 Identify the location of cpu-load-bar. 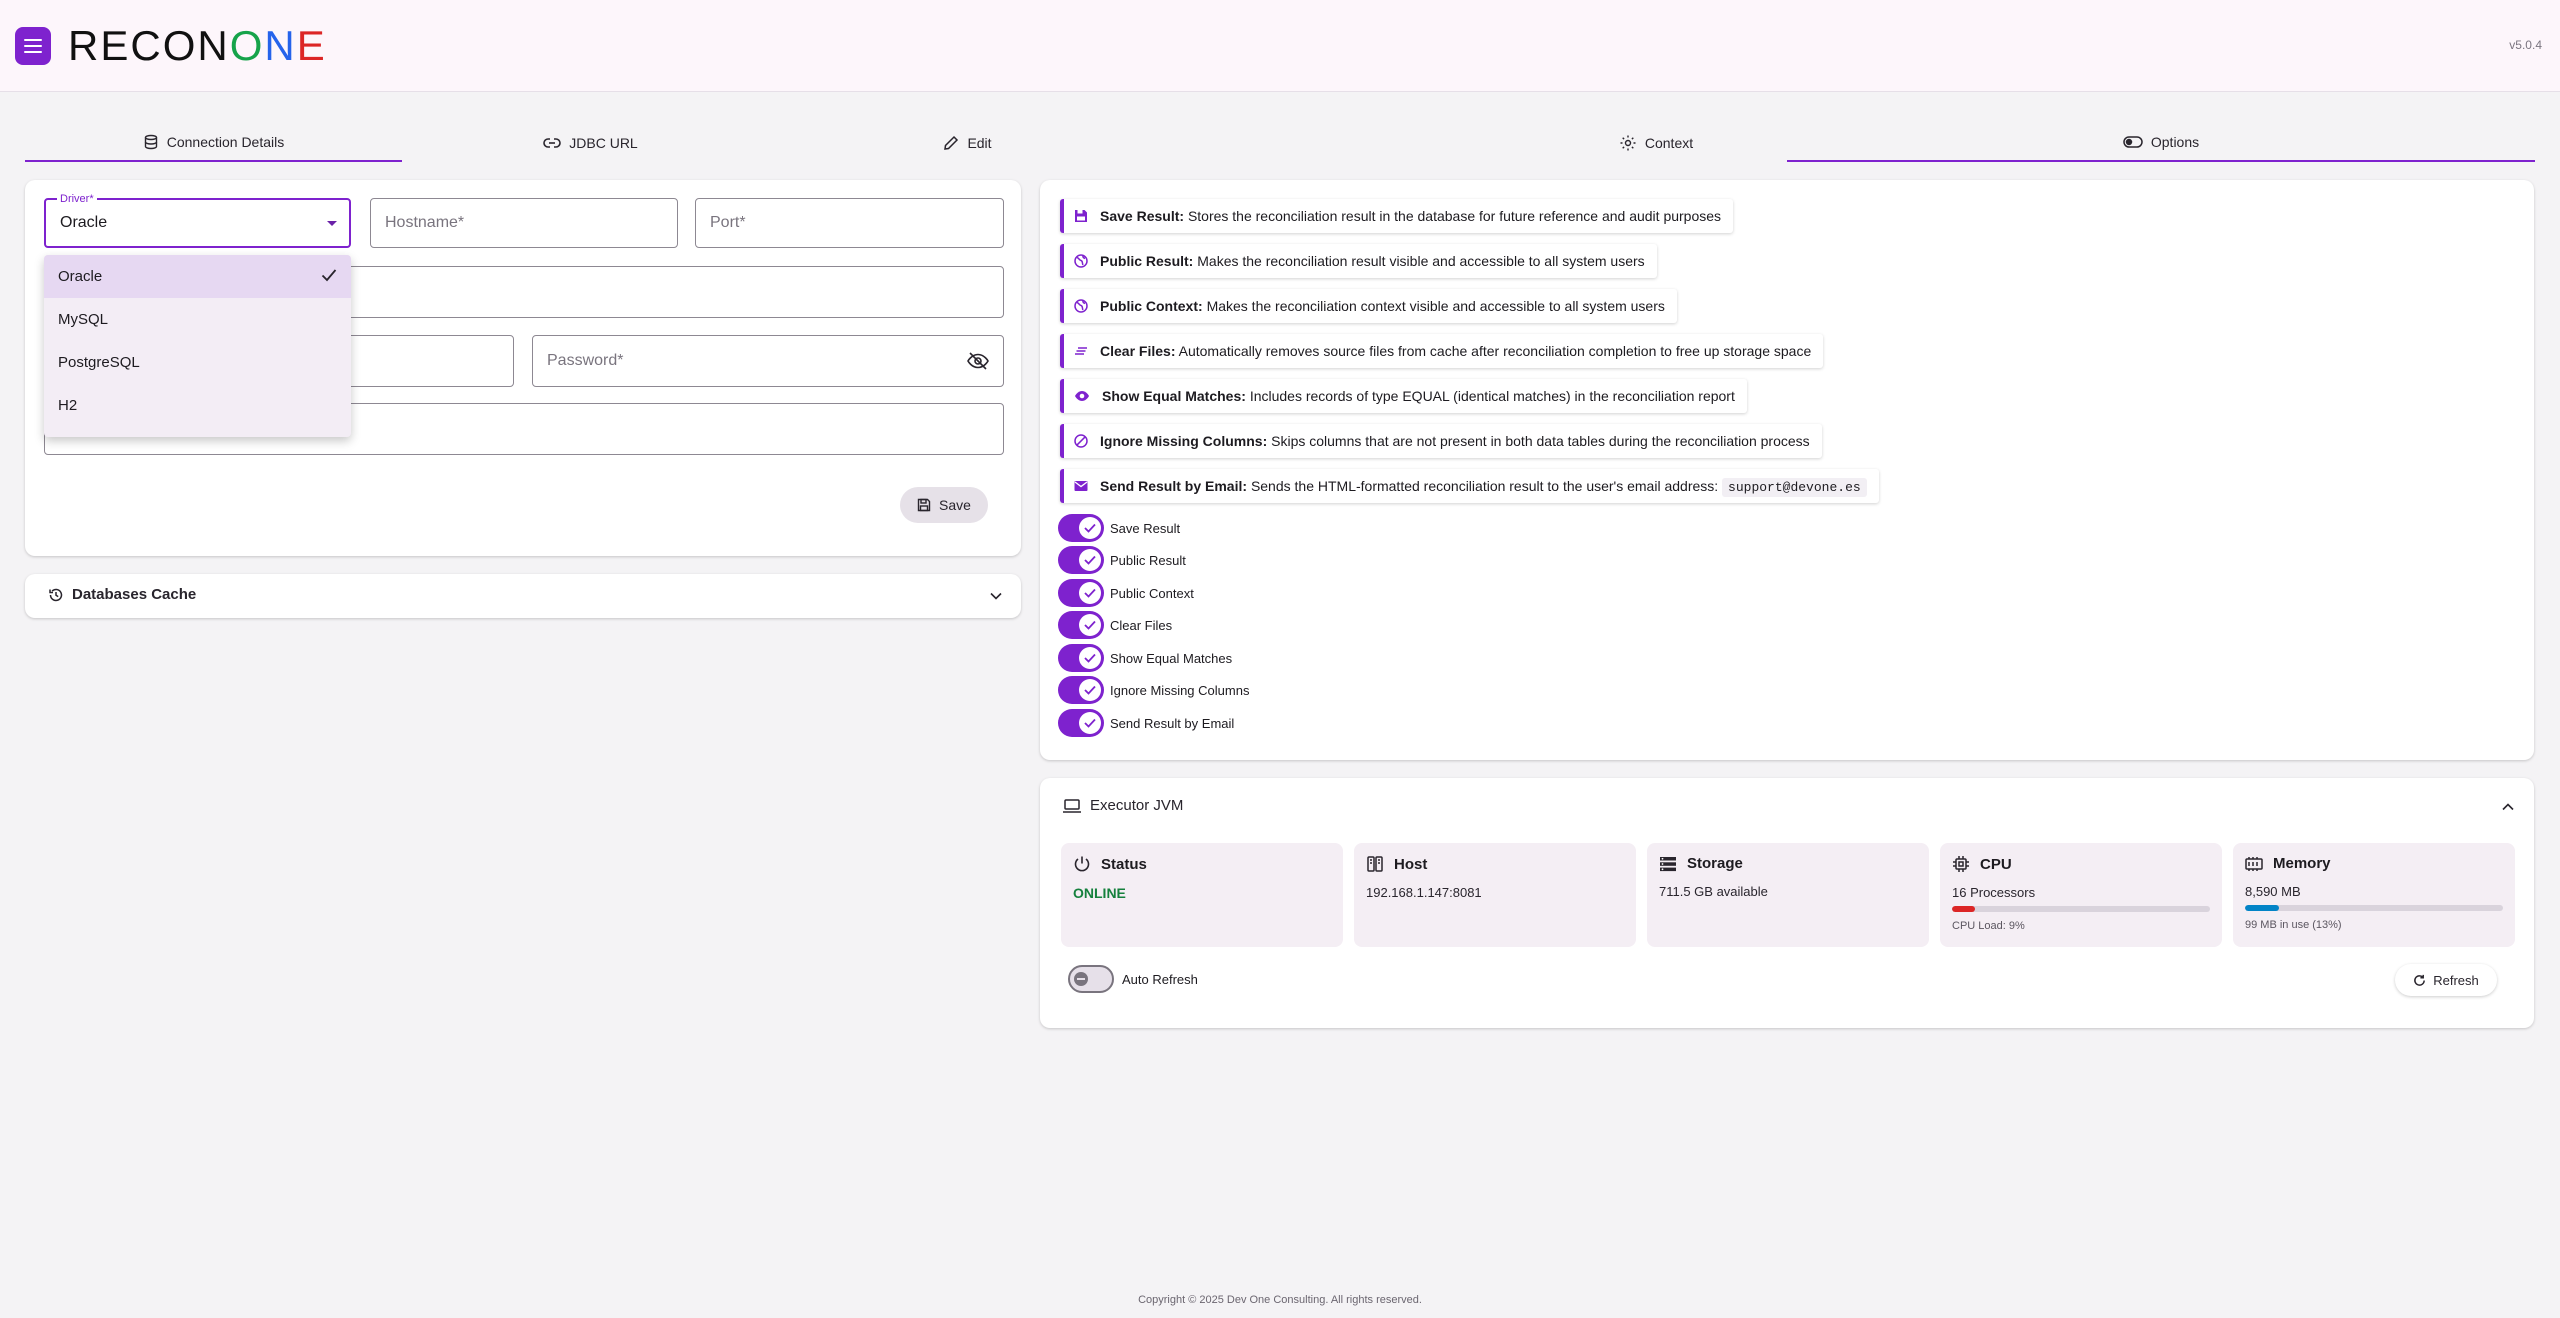
(2081, 909).